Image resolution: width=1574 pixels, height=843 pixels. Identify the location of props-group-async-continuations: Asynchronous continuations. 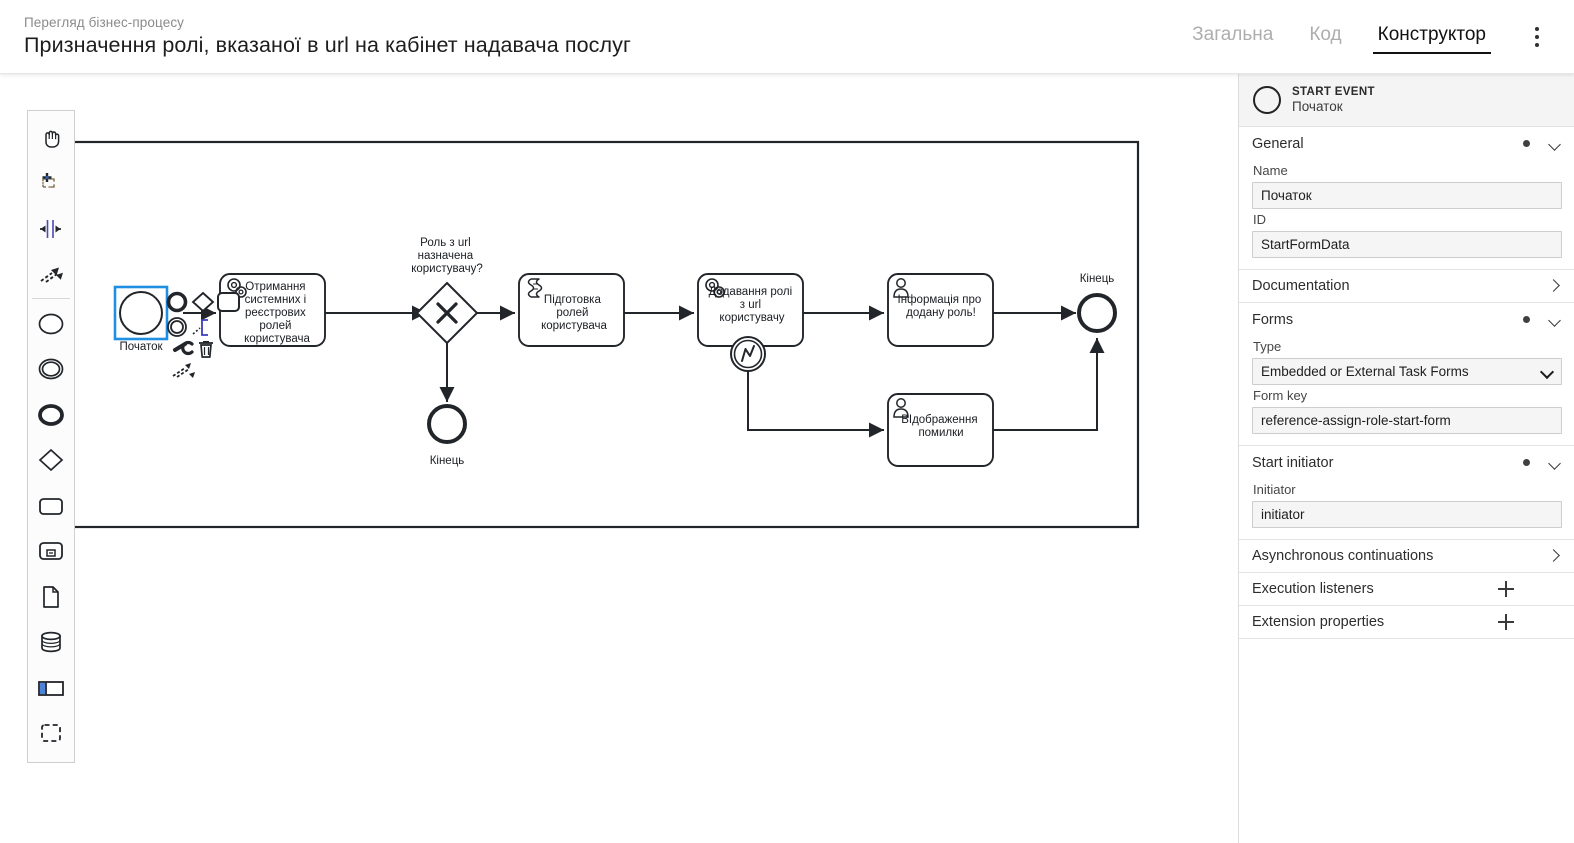
(1406, 556).